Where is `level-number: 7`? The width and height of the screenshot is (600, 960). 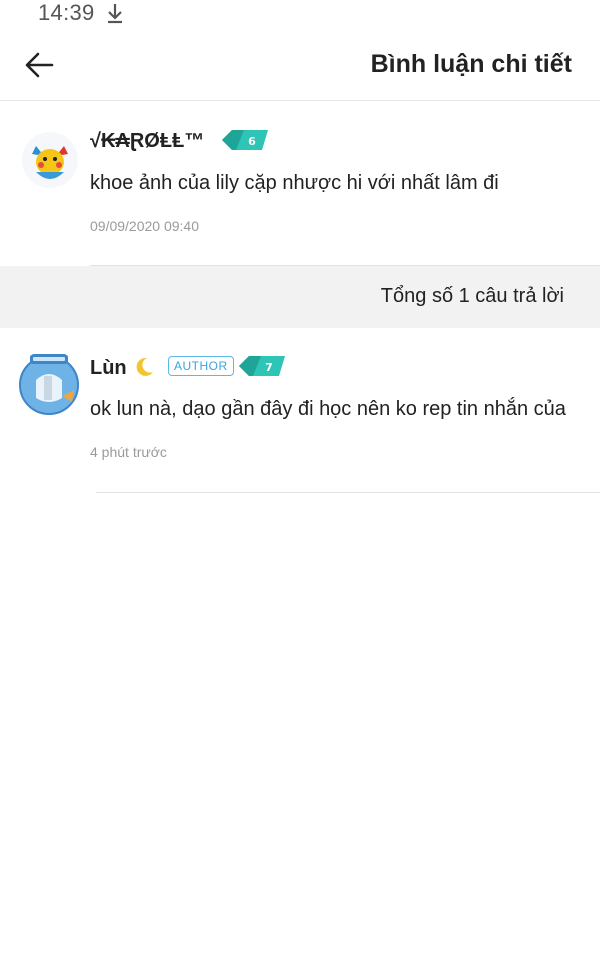
level-number: 7 is located at coordinates (269, 367).